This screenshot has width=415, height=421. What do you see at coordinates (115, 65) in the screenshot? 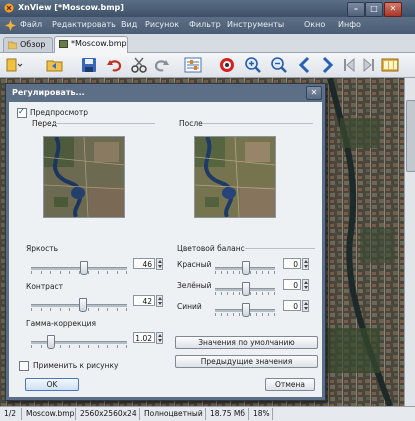
I see `undo-icon` at bounding box center [115, 65].